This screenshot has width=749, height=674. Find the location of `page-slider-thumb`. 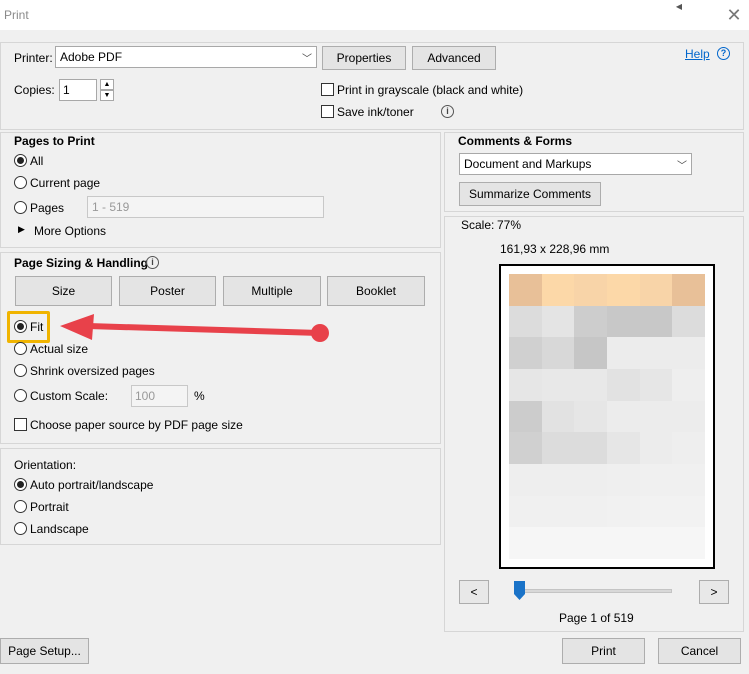

page-slider-thumb is located at coordinates (519, 590).